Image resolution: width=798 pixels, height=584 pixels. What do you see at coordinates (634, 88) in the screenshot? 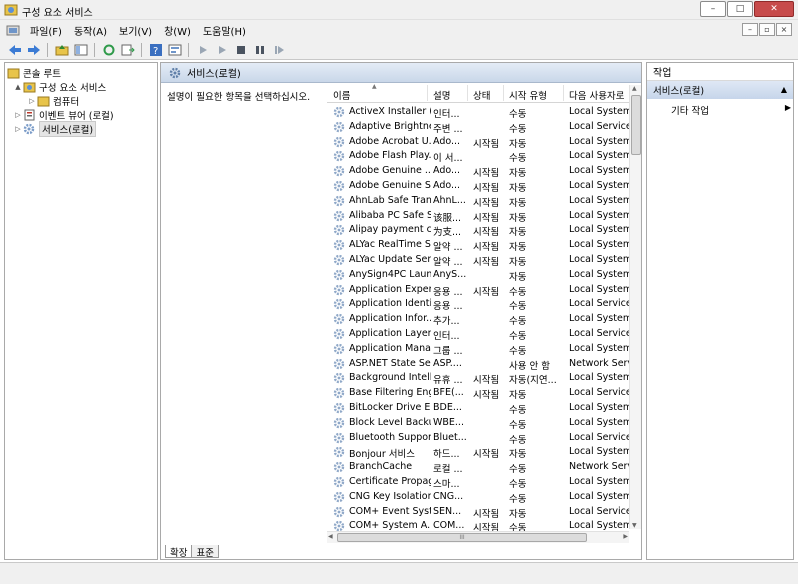
I see `scroll-up-icon: ▲` at bounding box center [634, 88].